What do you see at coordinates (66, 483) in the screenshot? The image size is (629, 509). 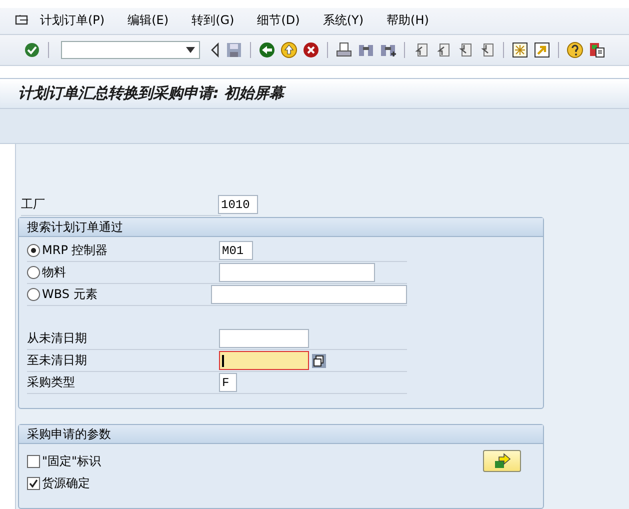 I see `checkbox-label: 货源确定` at bounding box center [66, 483].